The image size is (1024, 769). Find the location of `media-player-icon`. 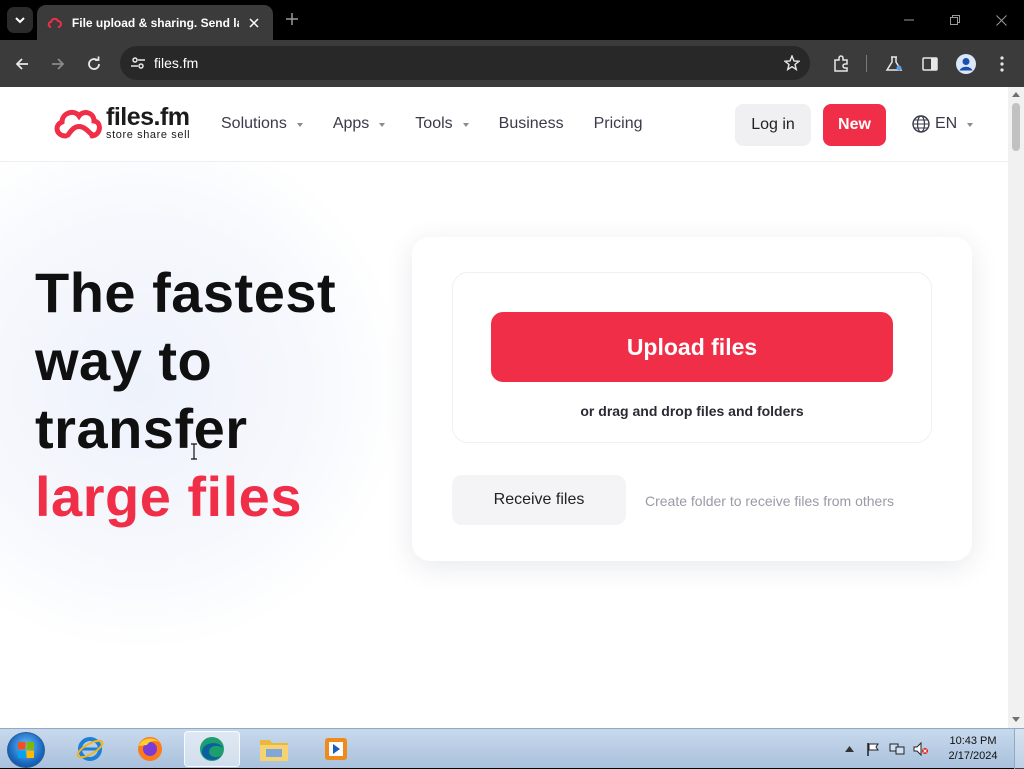

media-player-icon is located at coordinates (336, 749).